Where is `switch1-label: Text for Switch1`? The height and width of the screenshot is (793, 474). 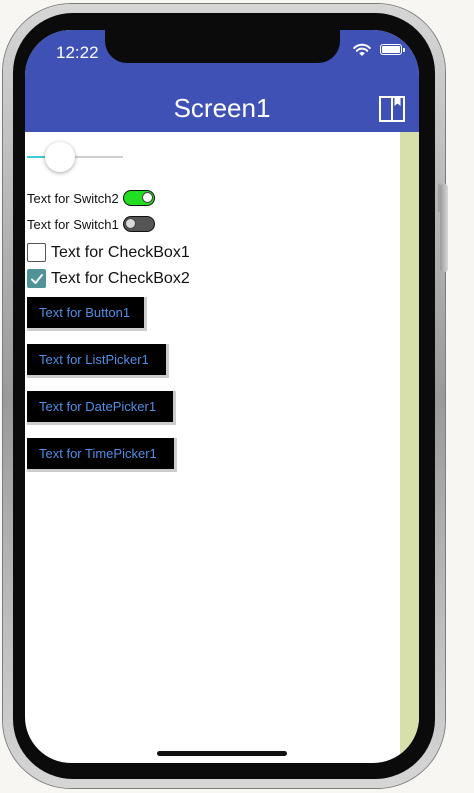
switch1-label: Text for Switch1 is located at coordinates (73, 224).